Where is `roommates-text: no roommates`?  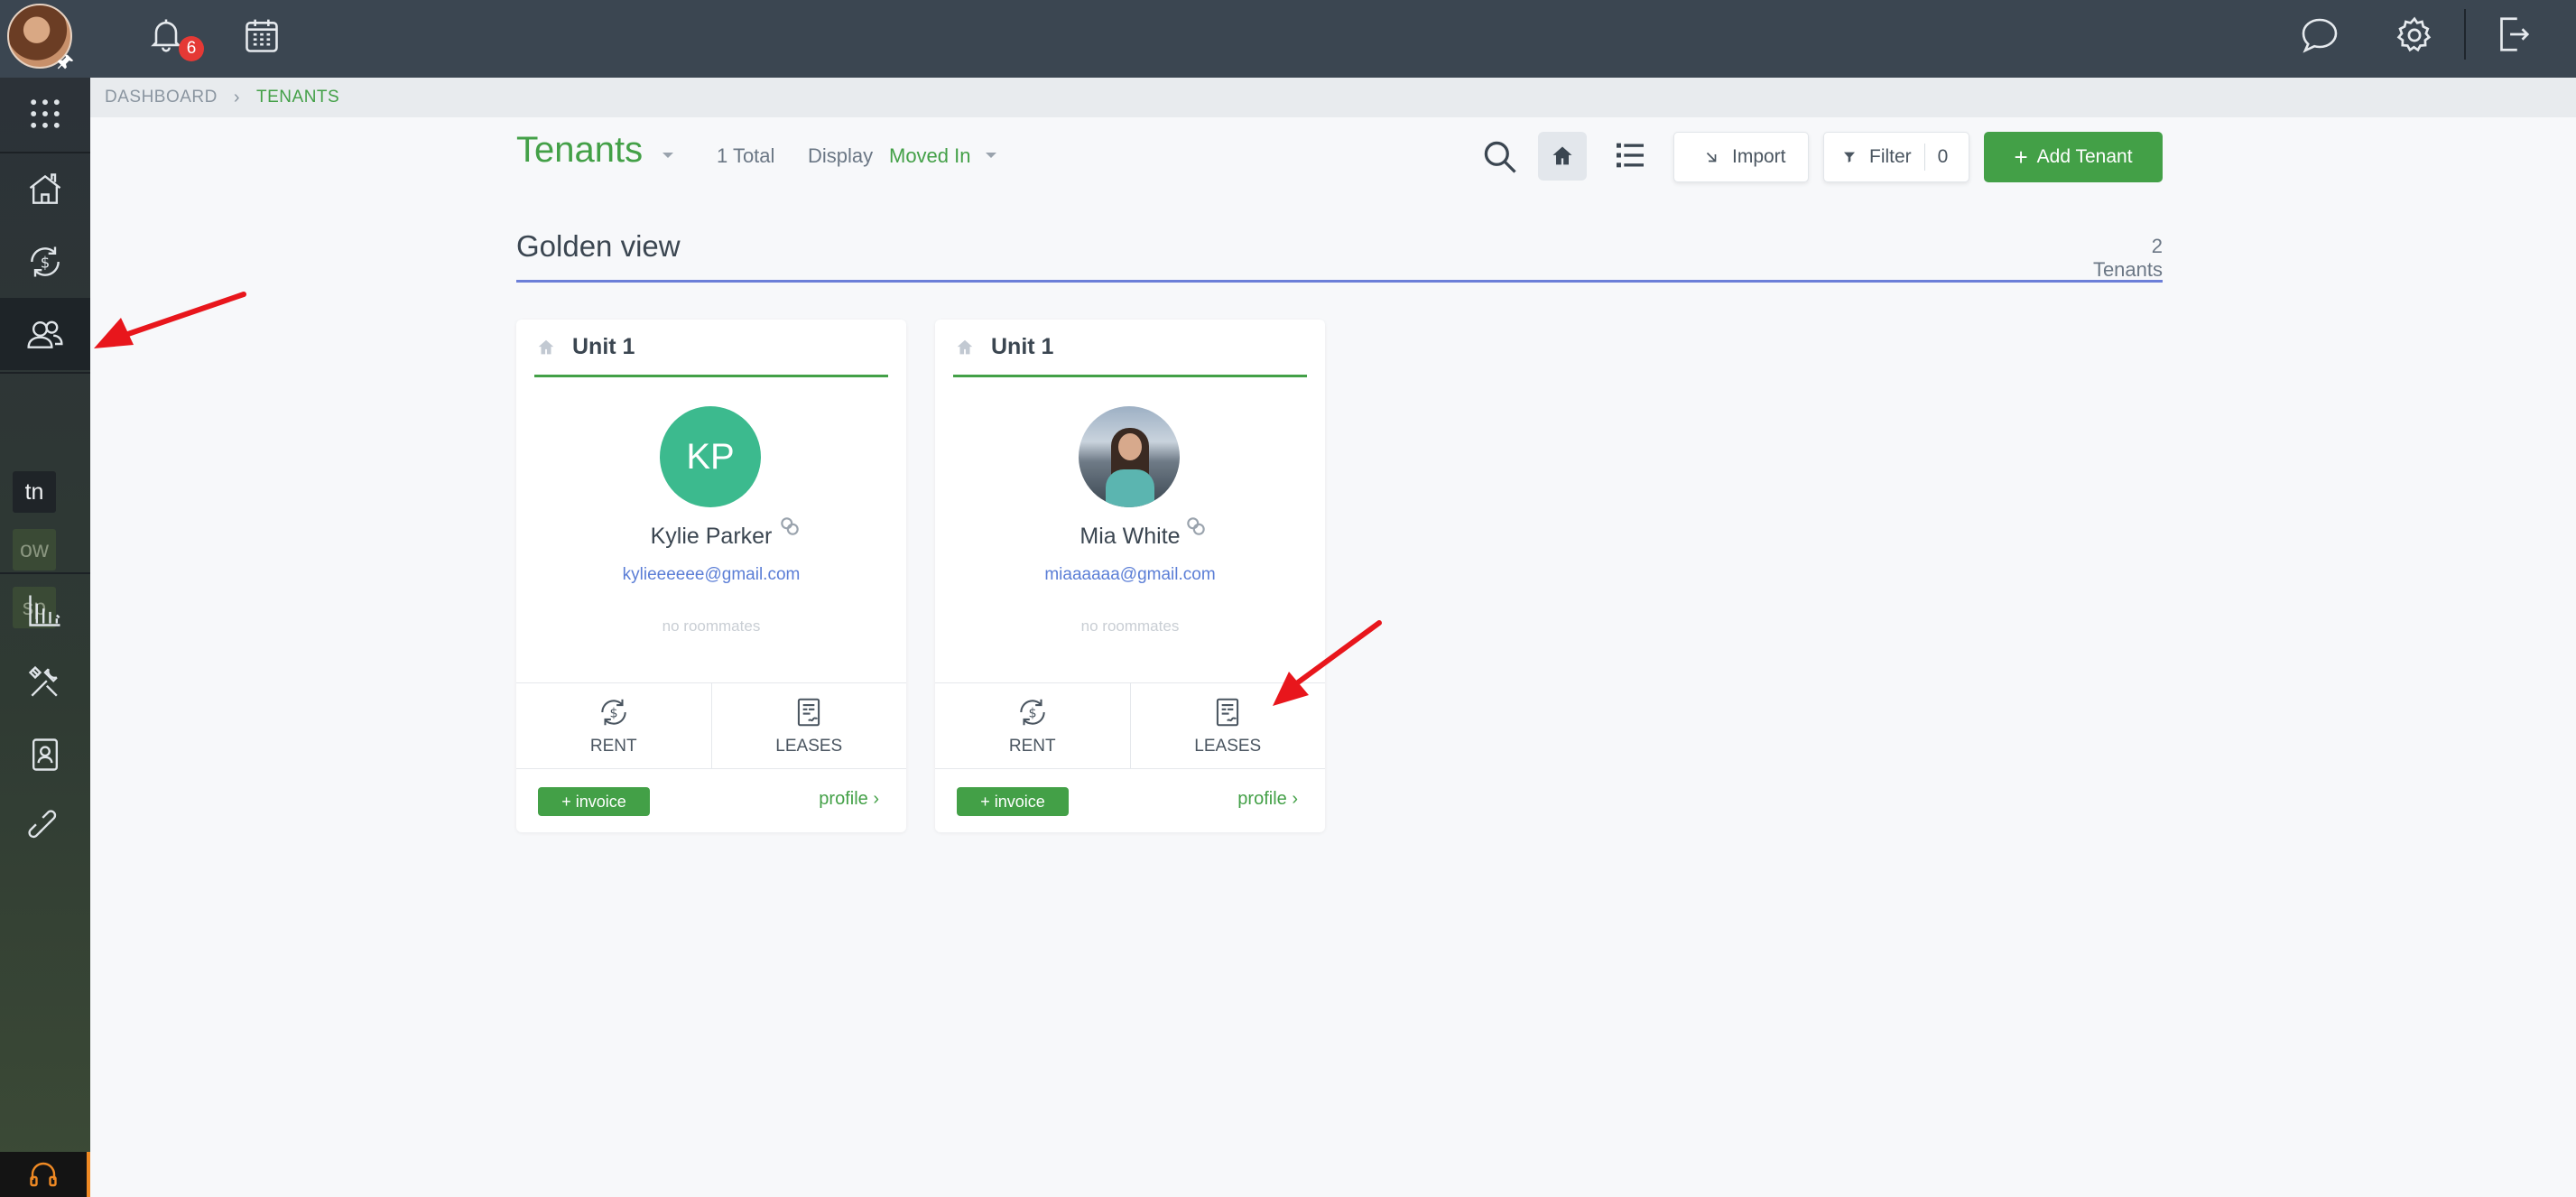 roommates-text: no roommates is located at coordinates (711, 626).